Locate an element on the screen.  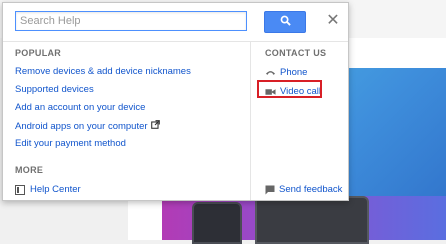
phone-label: Phone is located at coordinates (294, 72).